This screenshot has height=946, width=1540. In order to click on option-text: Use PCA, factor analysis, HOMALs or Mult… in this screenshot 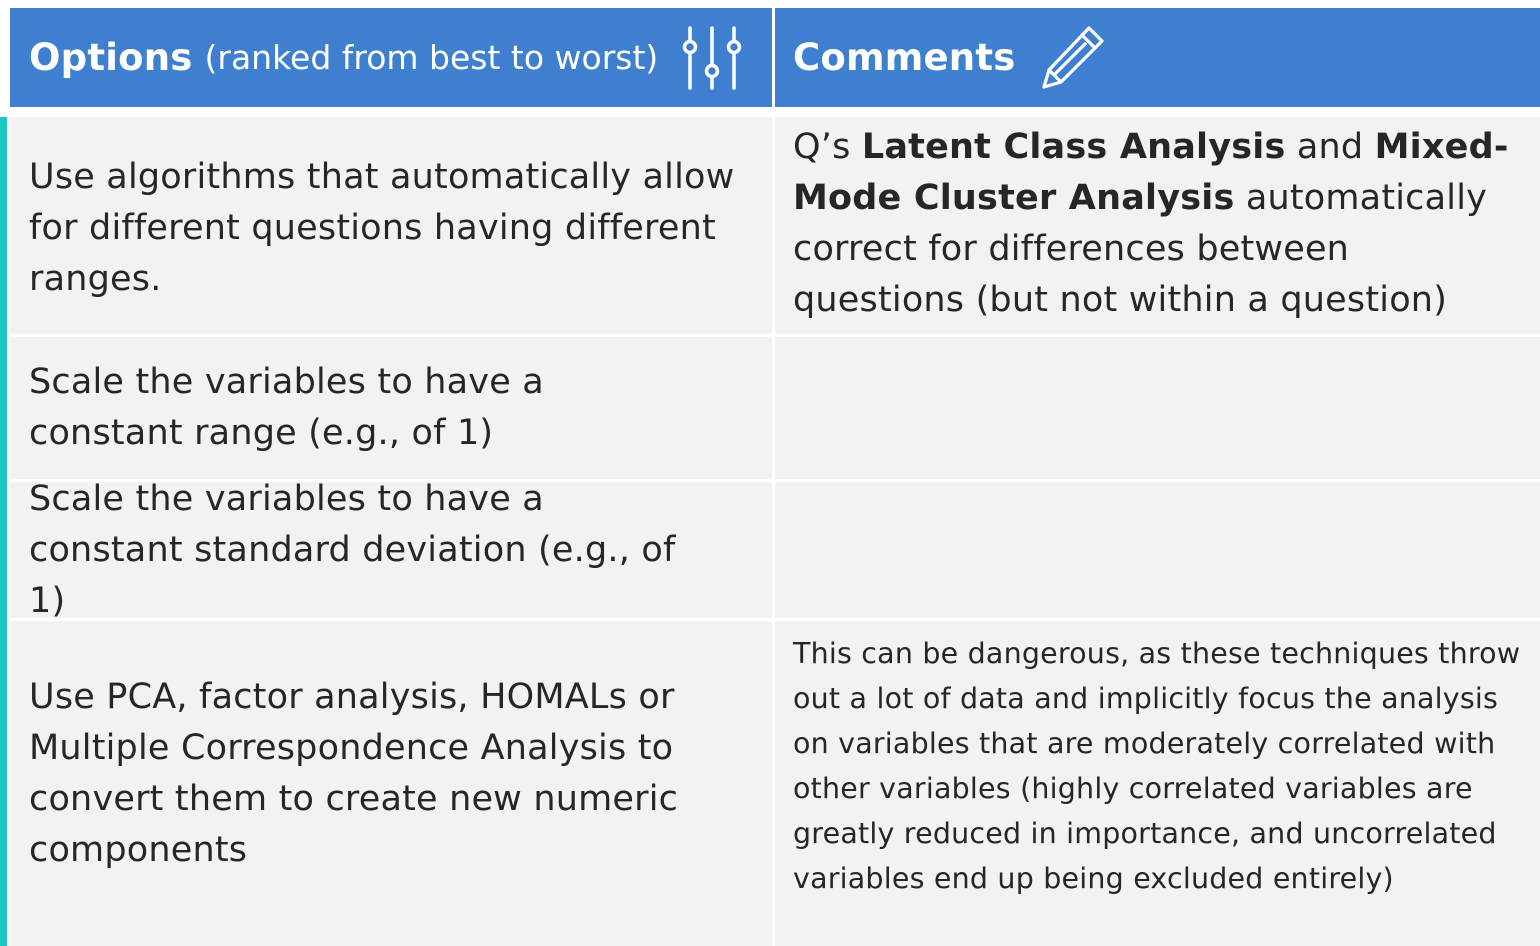, I will do `click(354, 773)`.